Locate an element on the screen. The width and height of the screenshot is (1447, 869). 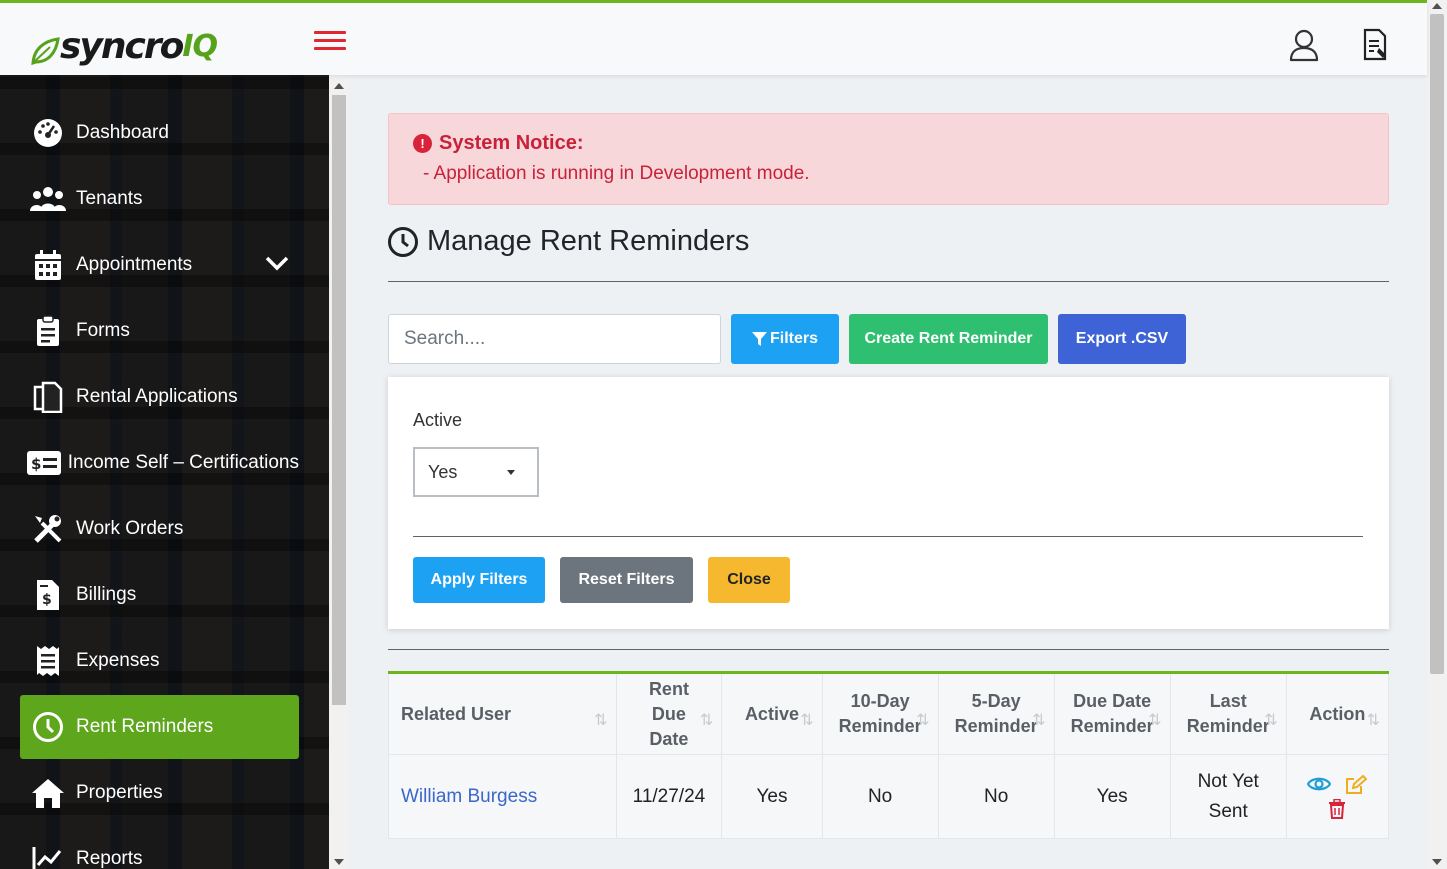
hamburger-menu-icon is located at coordinates (330, 41).